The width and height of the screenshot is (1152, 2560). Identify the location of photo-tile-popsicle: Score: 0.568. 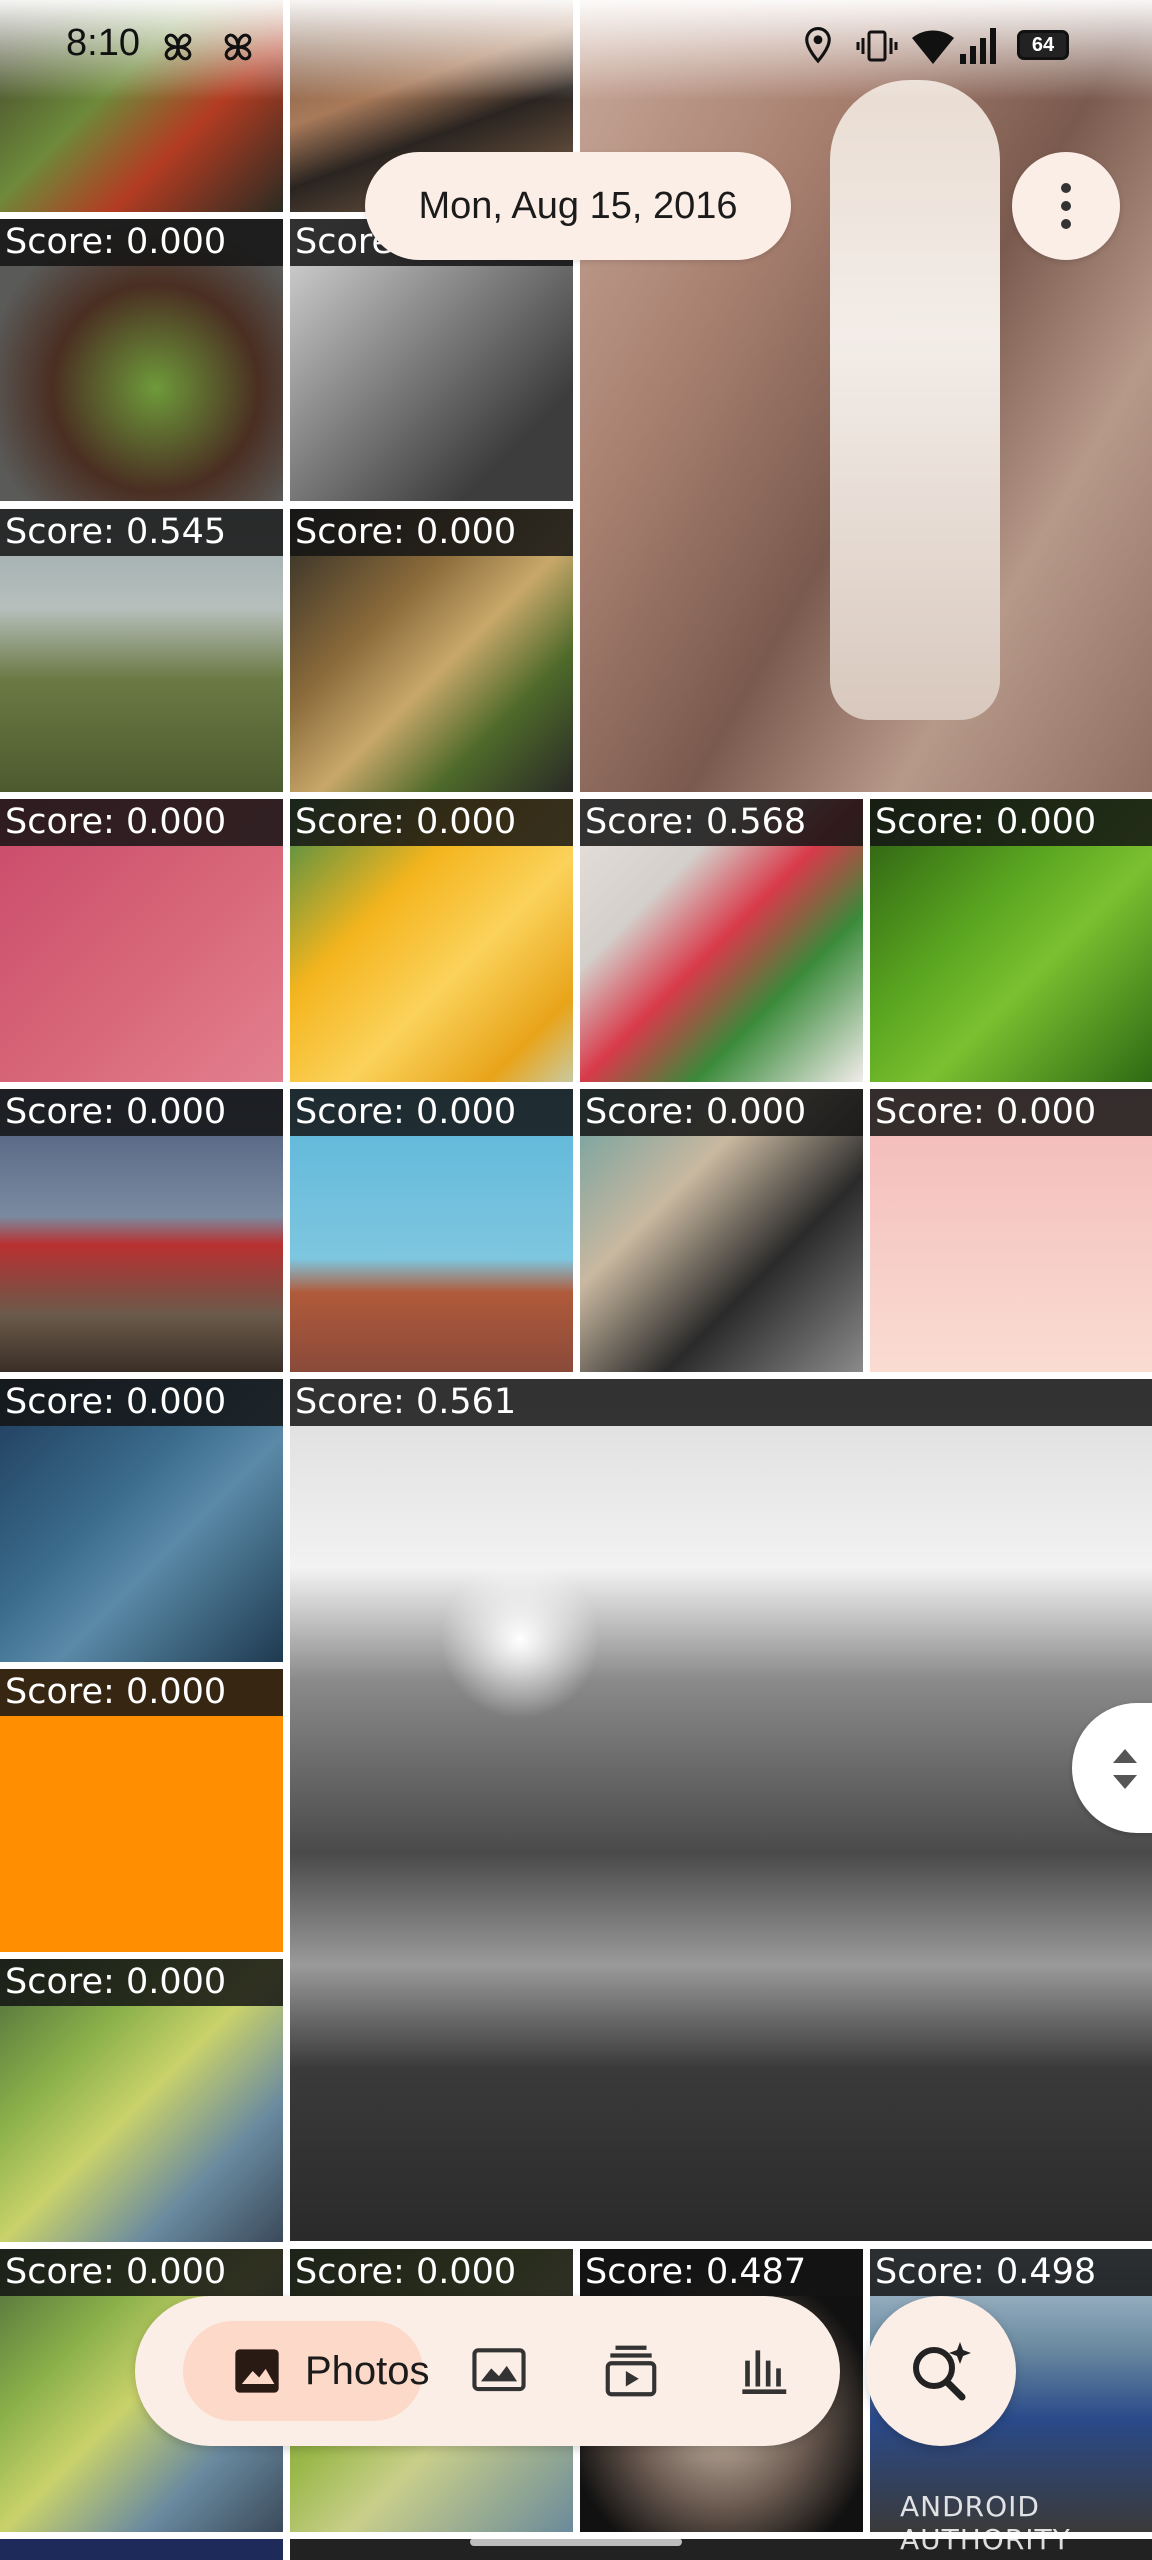
(721, 940).